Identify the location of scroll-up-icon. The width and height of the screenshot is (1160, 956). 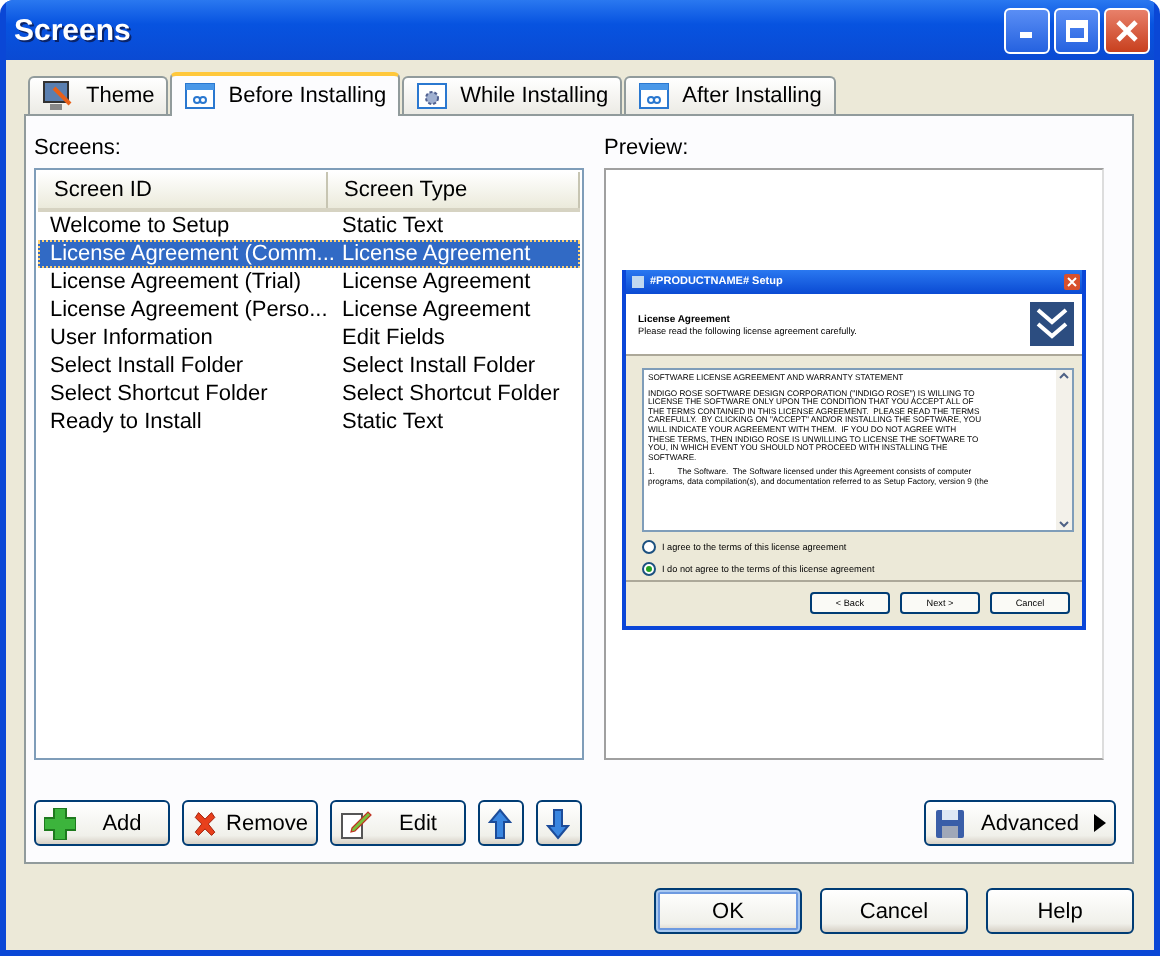
(1064, 376).